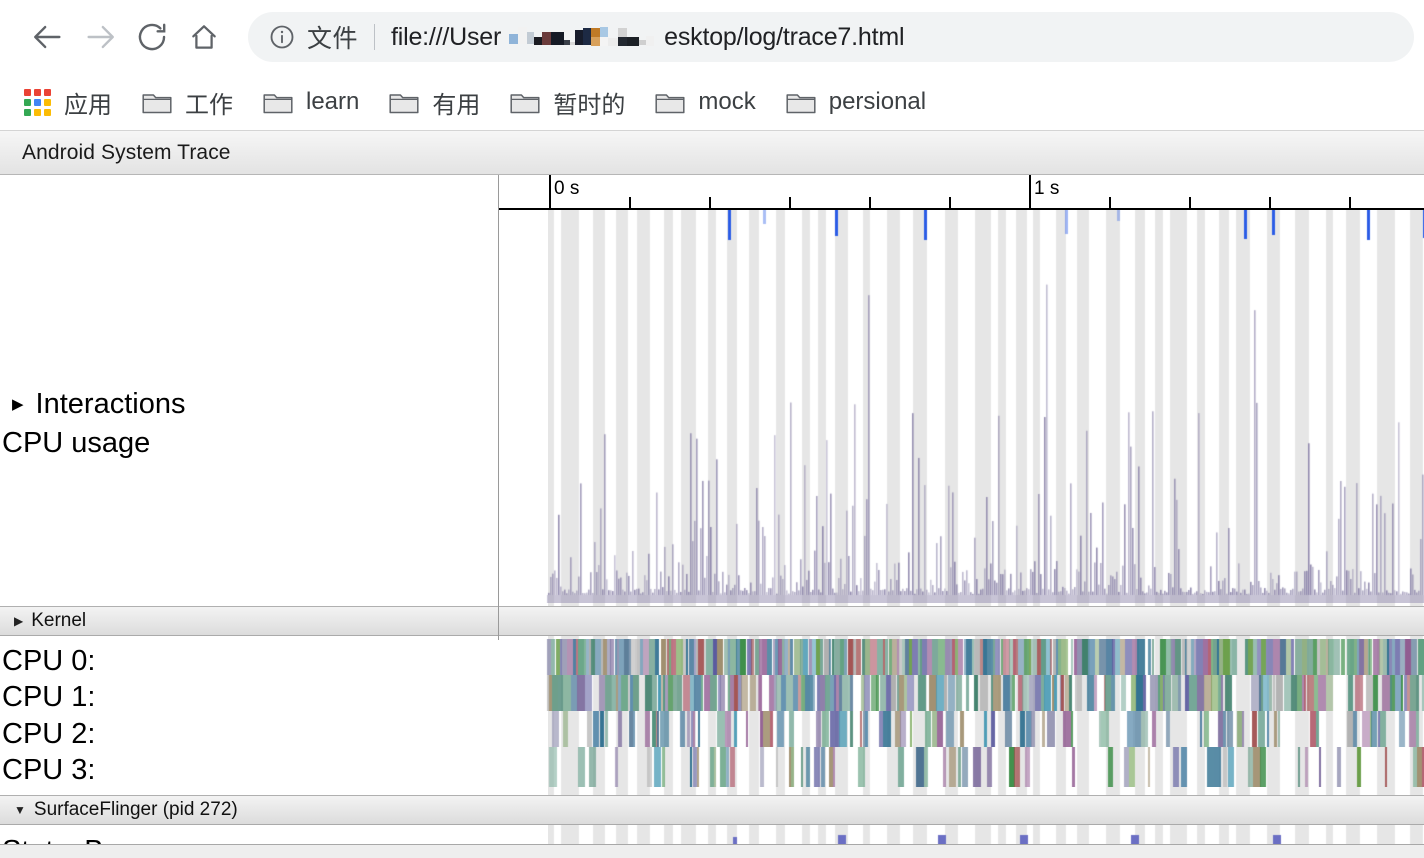 This screenshot has width=1424, height=858. I want to click on back-button, so click(48, 37).